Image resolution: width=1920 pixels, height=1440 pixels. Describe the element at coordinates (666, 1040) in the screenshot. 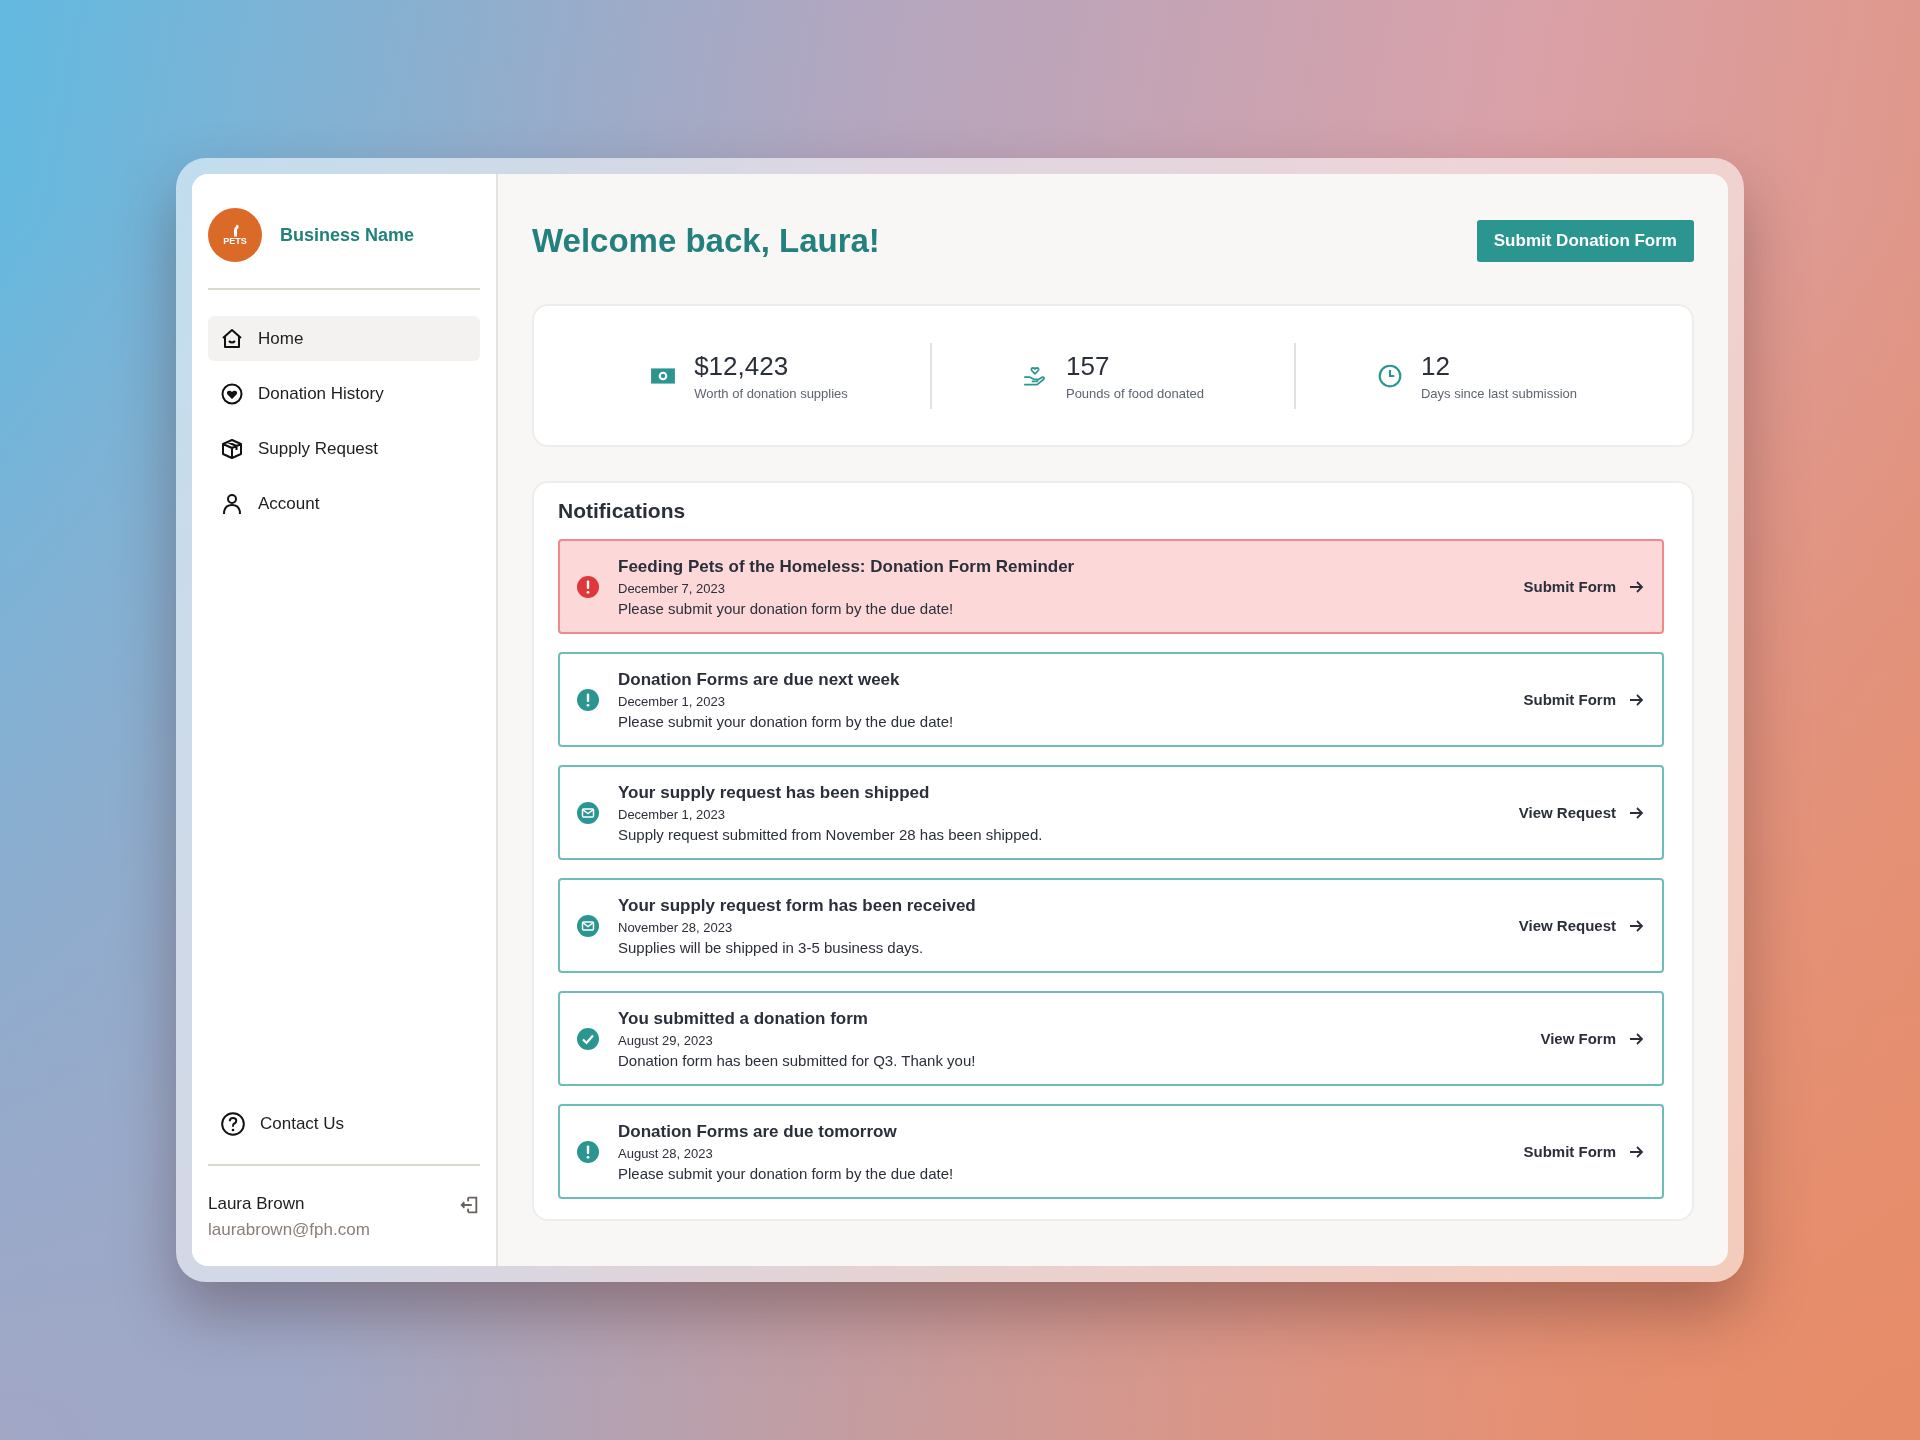

I see `notification-date: August 29, 2023` at that location.